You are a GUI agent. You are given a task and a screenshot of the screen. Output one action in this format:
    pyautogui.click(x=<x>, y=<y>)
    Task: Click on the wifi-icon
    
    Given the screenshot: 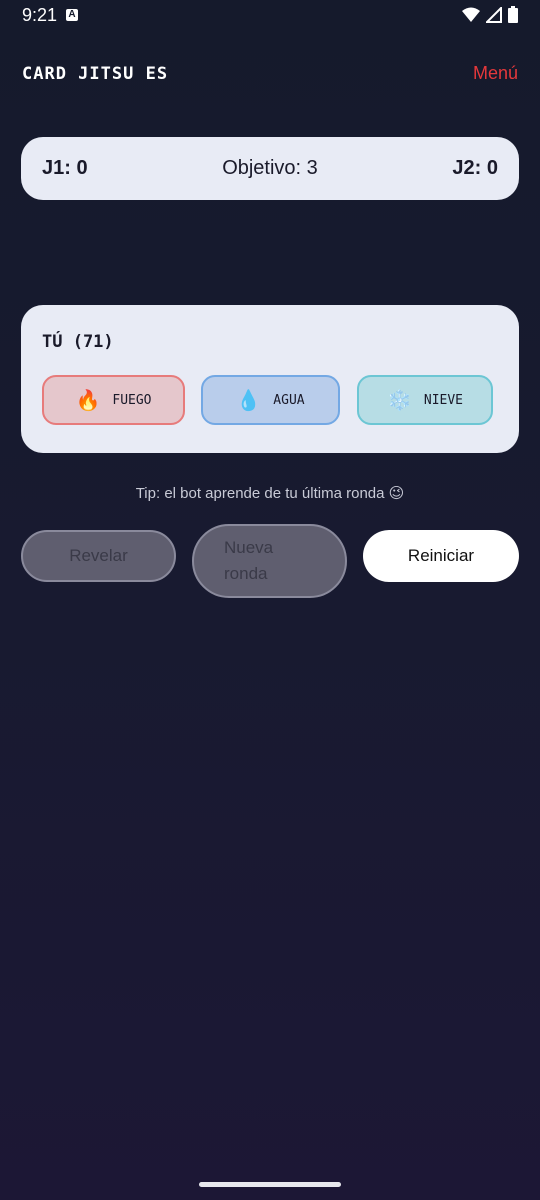 What is the action you would take?
    pyautogui.click(x=471, y=14)
    